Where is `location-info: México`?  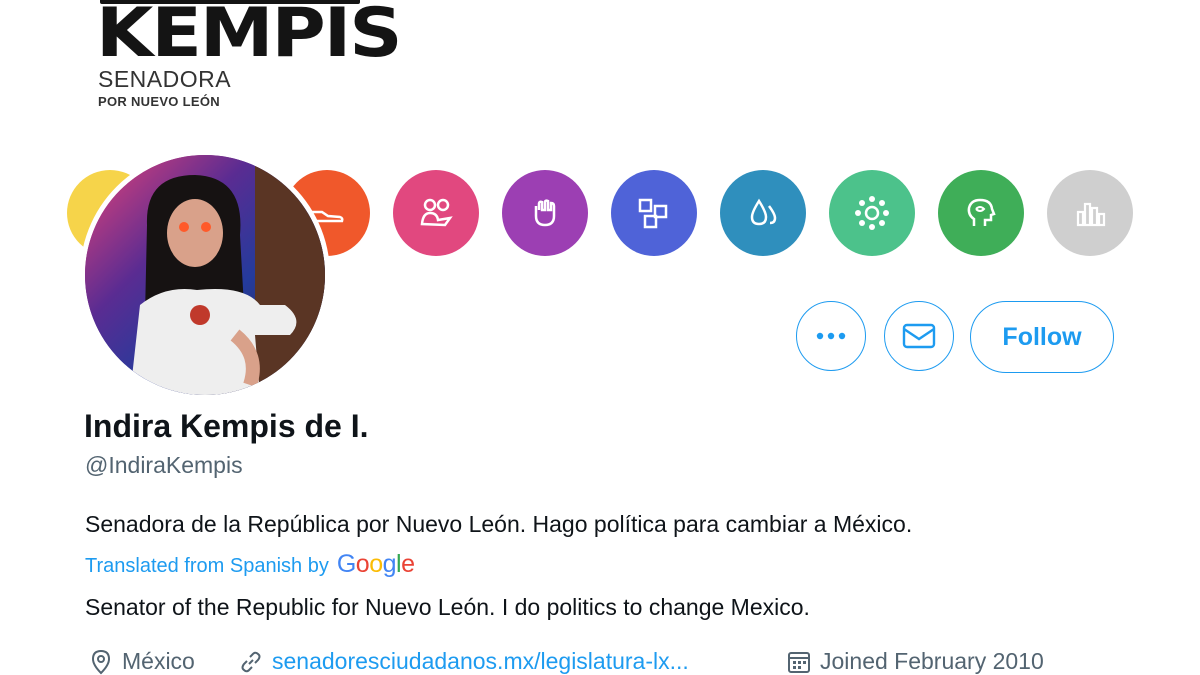
location-info: México is located at coordinates (141, 661).